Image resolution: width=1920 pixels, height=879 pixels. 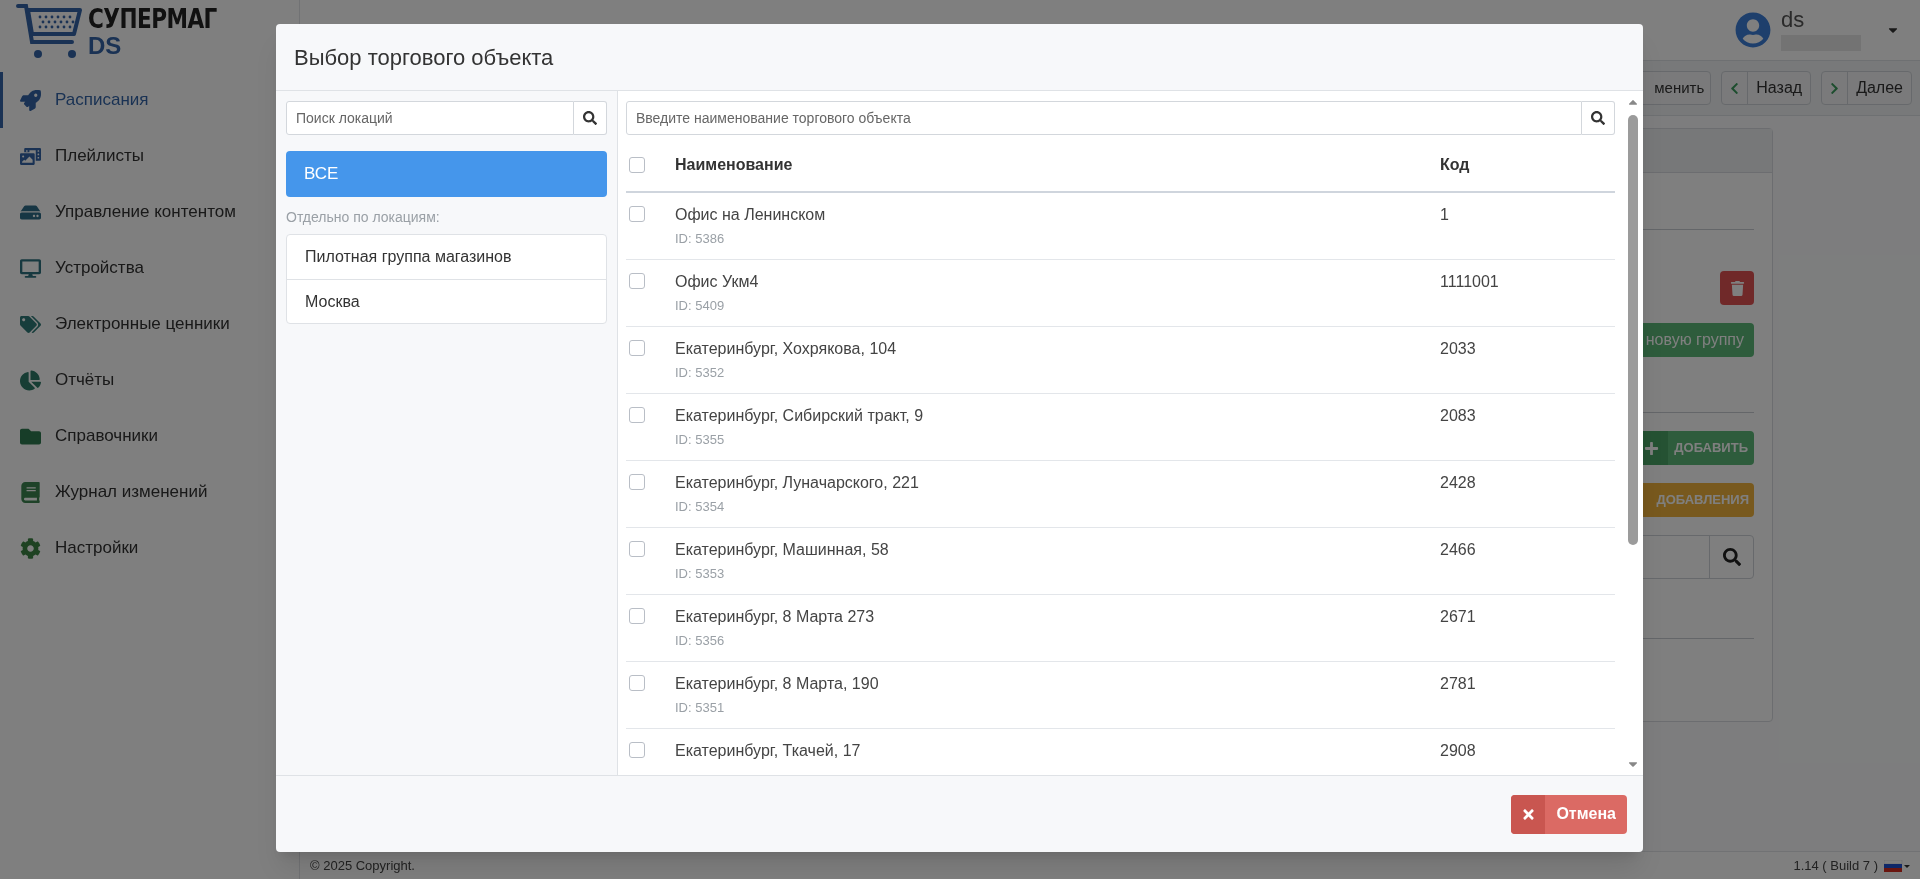 What do you see at coordinates (446, 257) in the screenshot?
I see `location-item: Пилотная группа магазинов` at bounding box center [446, 257].